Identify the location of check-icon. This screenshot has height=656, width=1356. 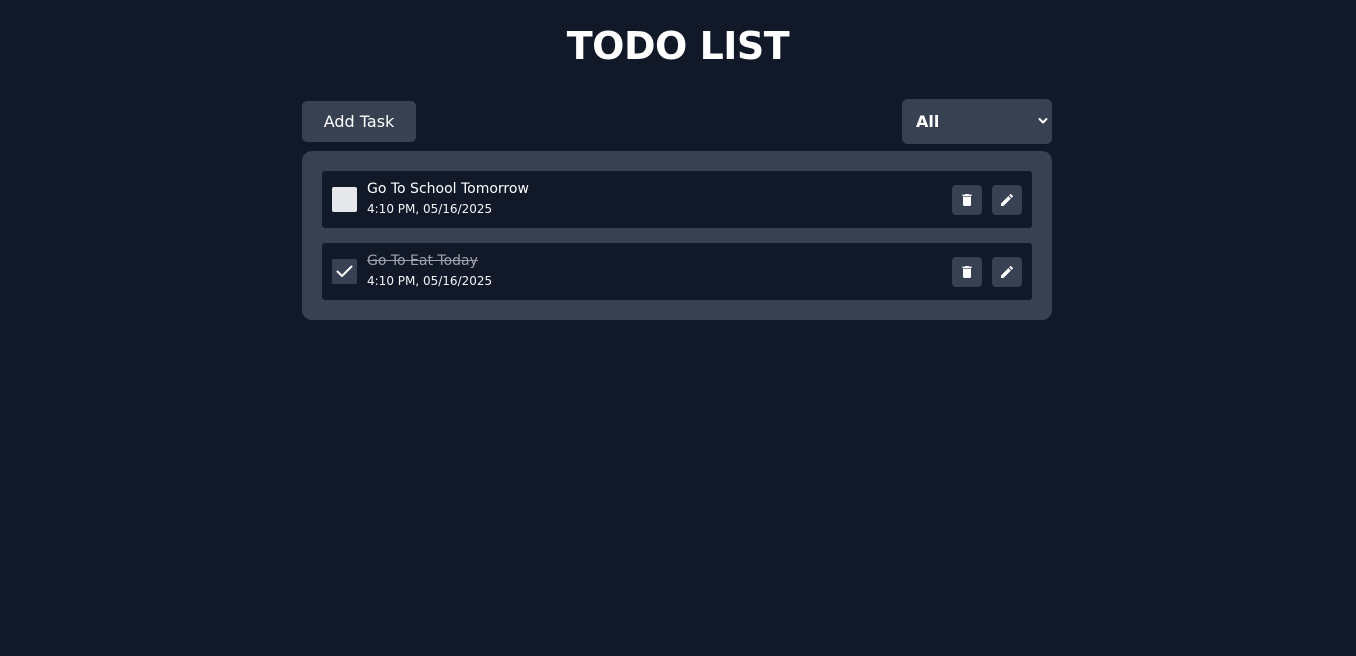
(344, 271).